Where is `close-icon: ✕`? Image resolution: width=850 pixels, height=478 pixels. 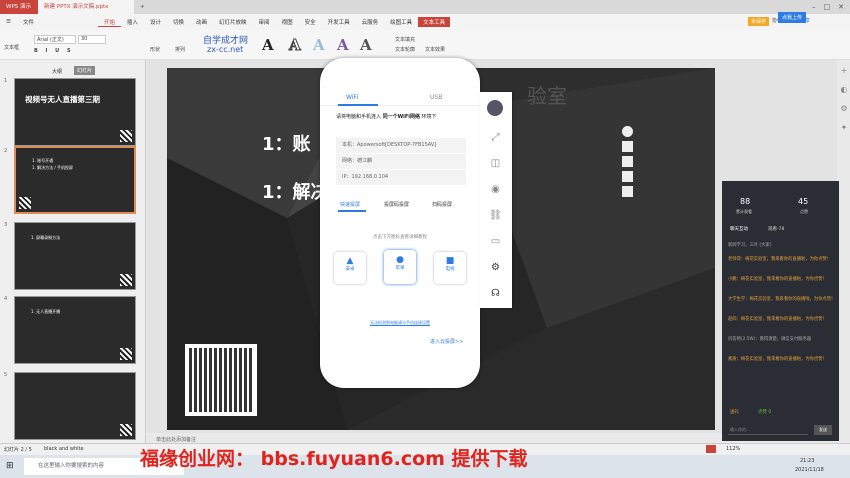 close-icon: ✕ is located at coordinates (841, 7).